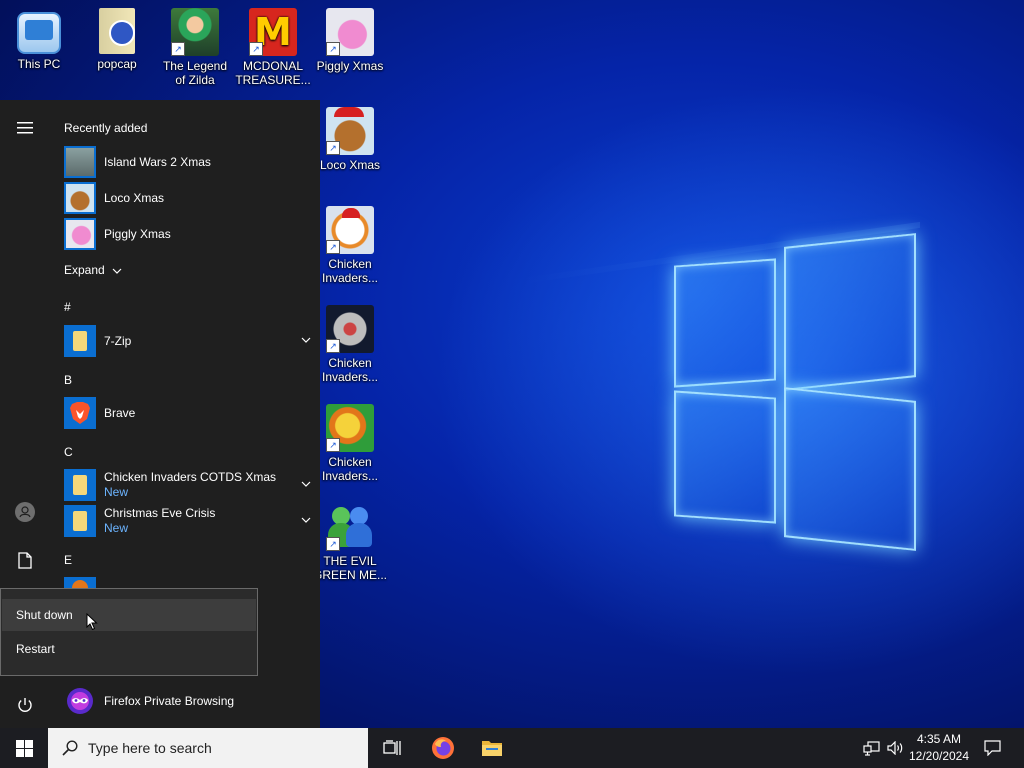  Describe the element at coordinates (84, 270) in the screenshot. I see `expand-label: Expand` at that location.